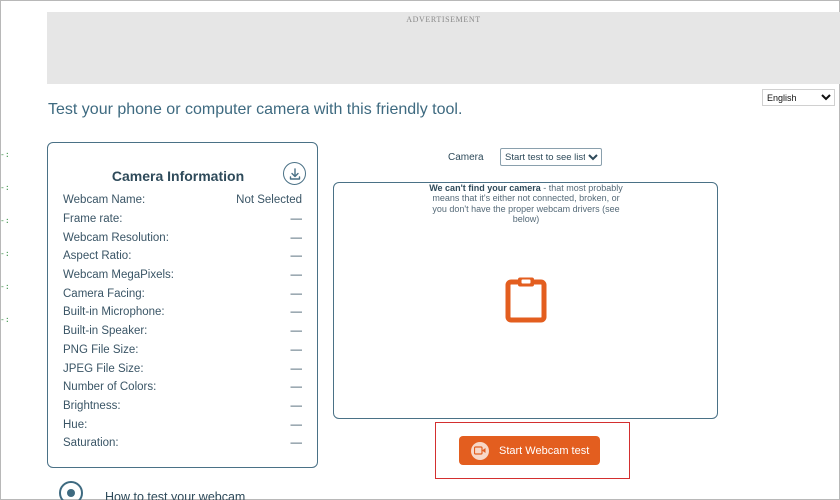  I want to click on language-select: English, so click(798, 97).